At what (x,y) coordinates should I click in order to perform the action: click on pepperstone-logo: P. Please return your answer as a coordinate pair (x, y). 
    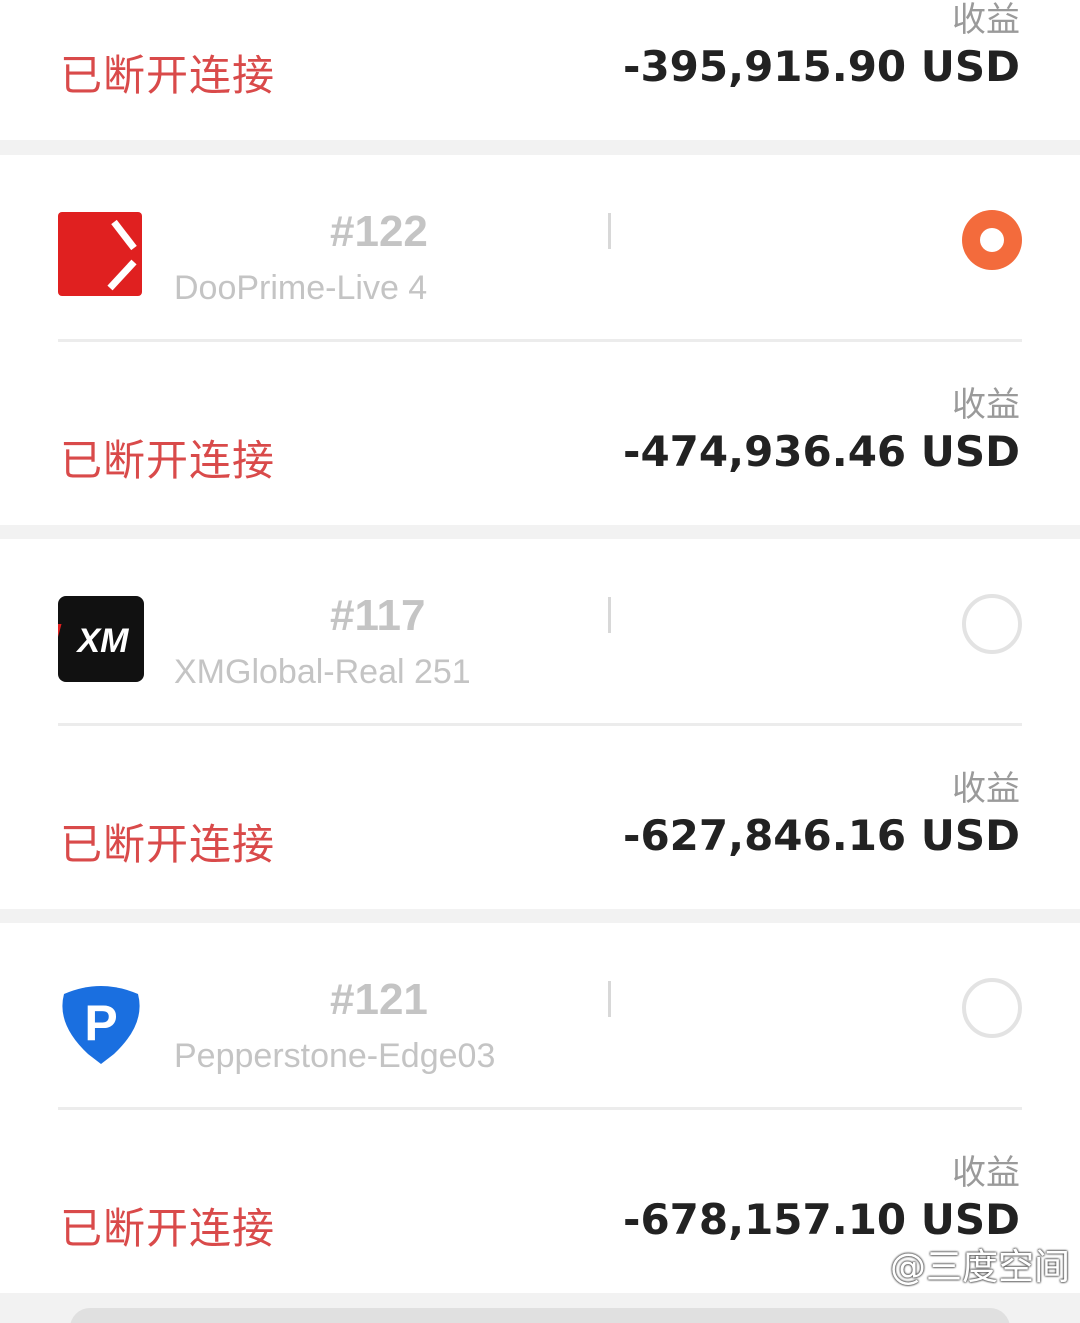
    Looking at the image, I should click on (101, 1023).